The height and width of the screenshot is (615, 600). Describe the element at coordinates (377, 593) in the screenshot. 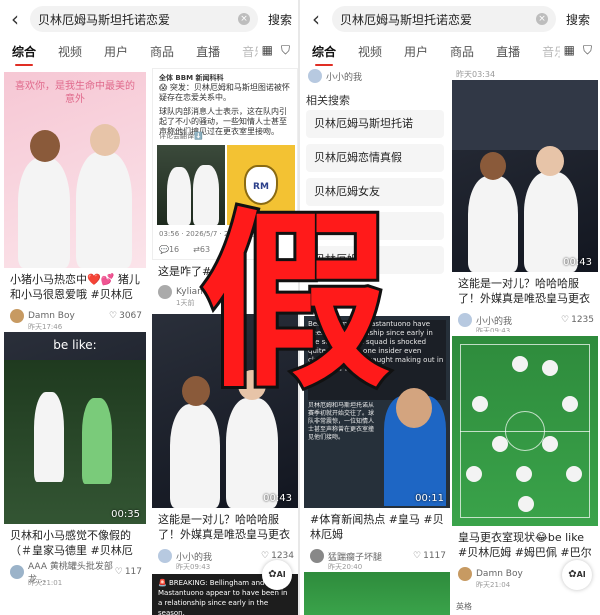

I see `result-card` at that location.